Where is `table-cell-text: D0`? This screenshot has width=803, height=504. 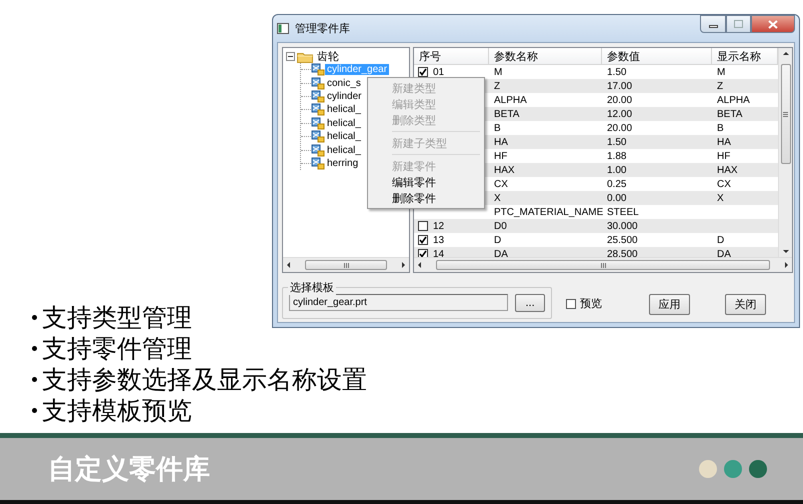 table-cell-text: D0 is located at coordinates (500, 226).